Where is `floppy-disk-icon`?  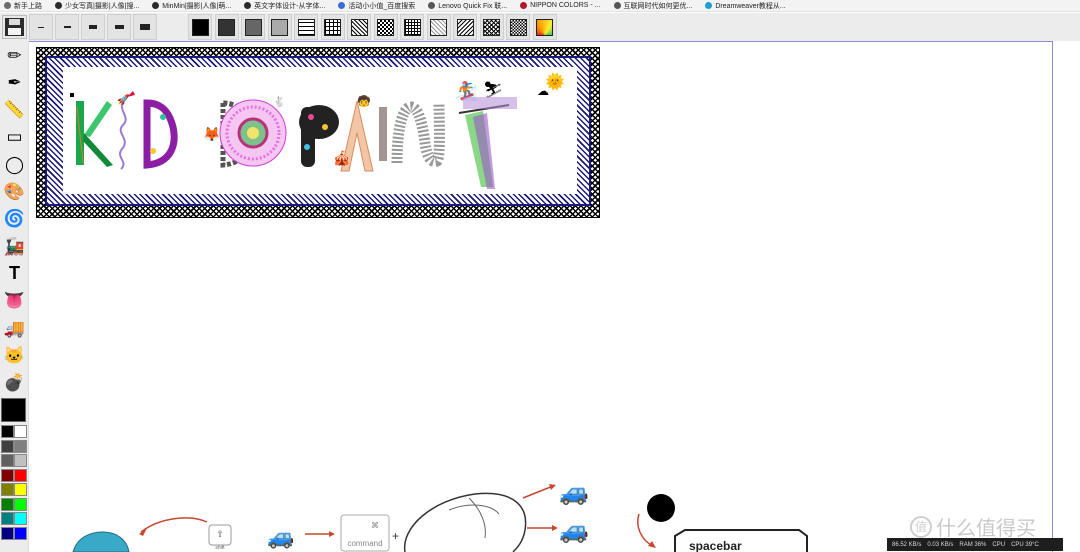
floppy-disk-icon is located at coordinates (14, 27).